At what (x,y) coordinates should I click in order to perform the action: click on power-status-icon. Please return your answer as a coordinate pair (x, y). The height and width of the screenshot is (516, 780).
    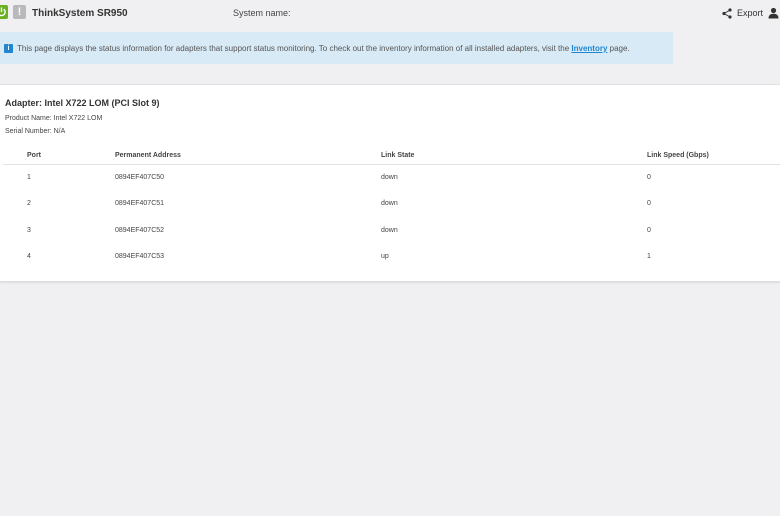
    Looking at the image, I should click on (4, 12).